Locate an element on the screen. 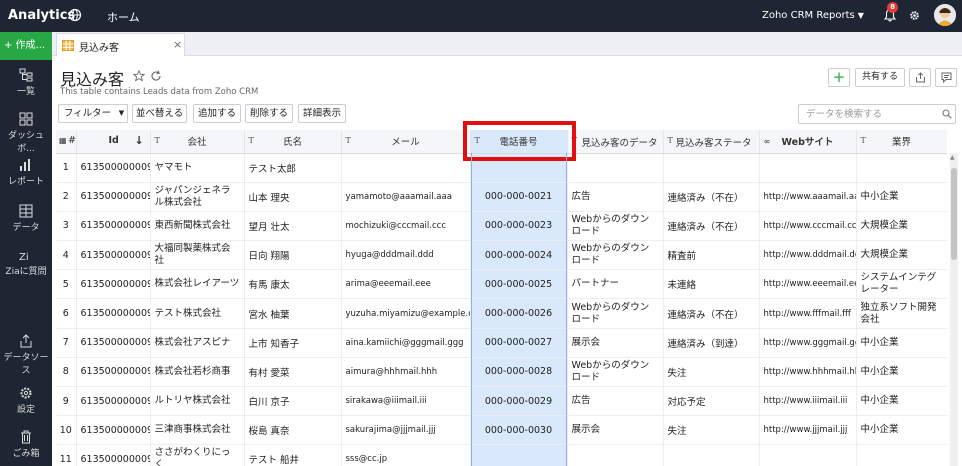  cell-name: 白川 京子 is located at coordinates (293, 401).